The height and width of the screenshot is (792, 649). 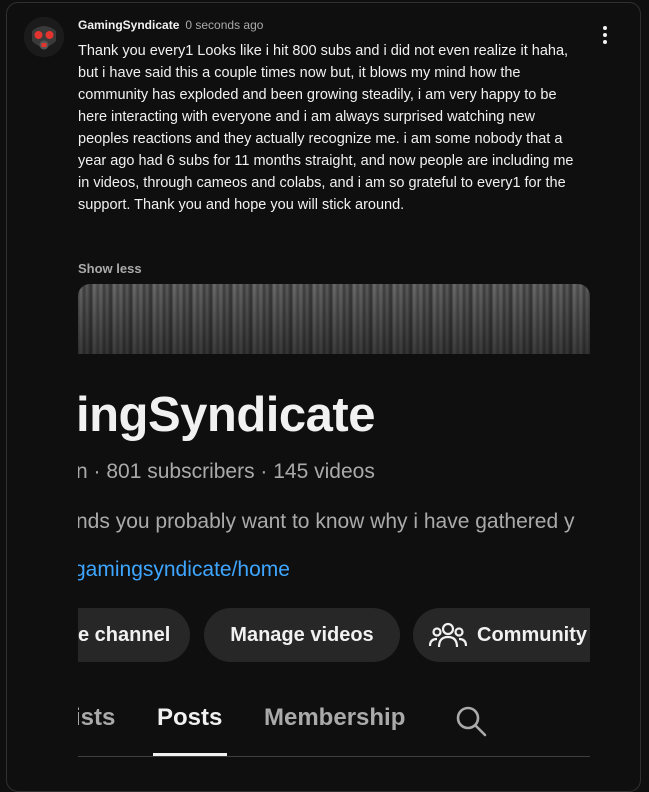 I want to click on show-less-button: Show less, so click(x=110, y=268).